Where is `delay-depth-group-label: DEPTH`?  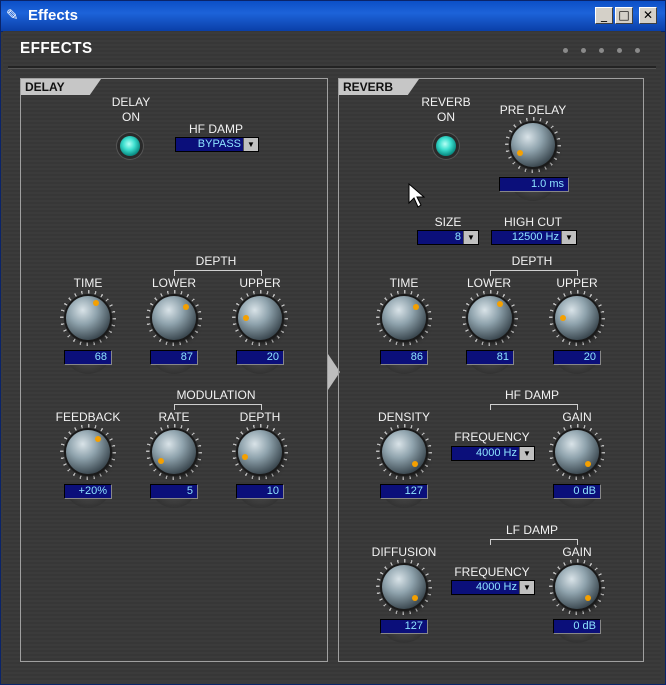
delay-depth-group-label: DEPTH is located at coordinates (216, 261).